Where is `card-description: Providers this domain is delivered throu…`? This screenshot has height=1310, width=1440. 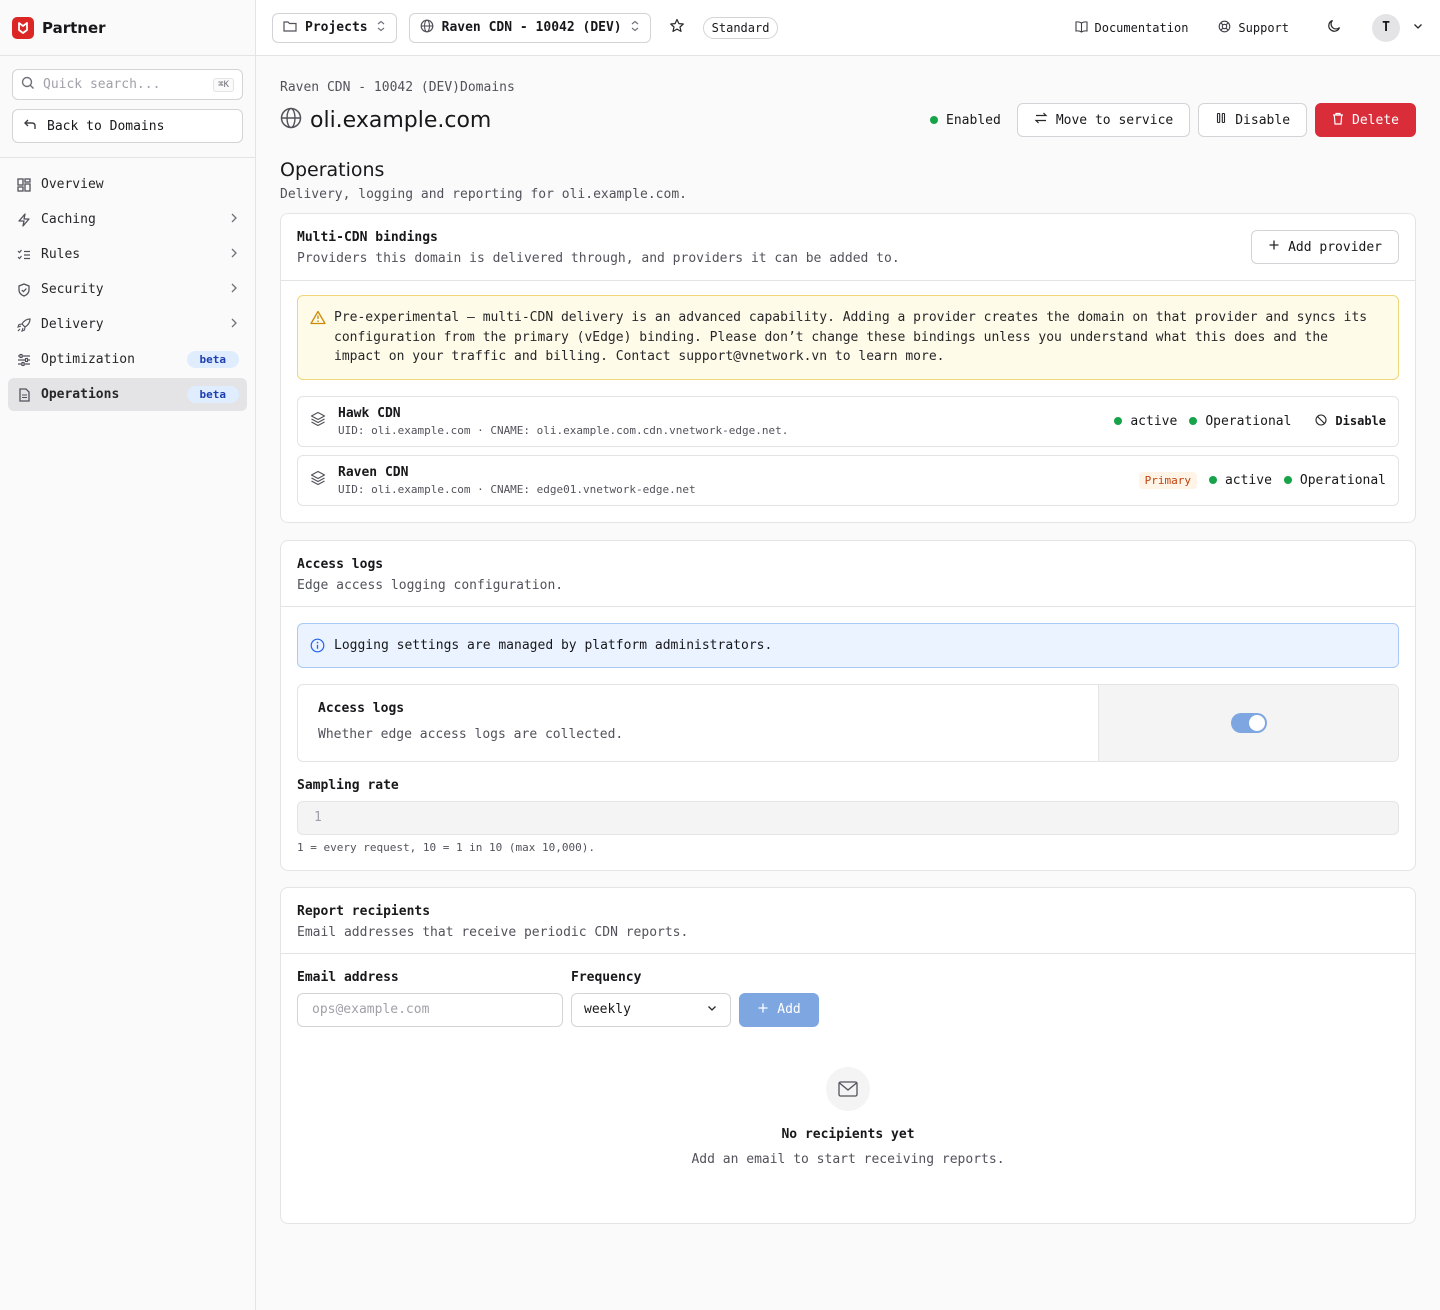
card-description: Providers this domain is delivered throu… is located at coordinates (598, 258).